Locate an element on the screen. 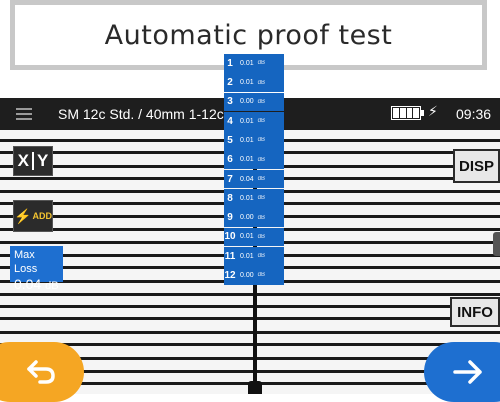 Image resolution: width=500 pixels, height=402 pixels. menu-icon is located at coordinates (24, 114).